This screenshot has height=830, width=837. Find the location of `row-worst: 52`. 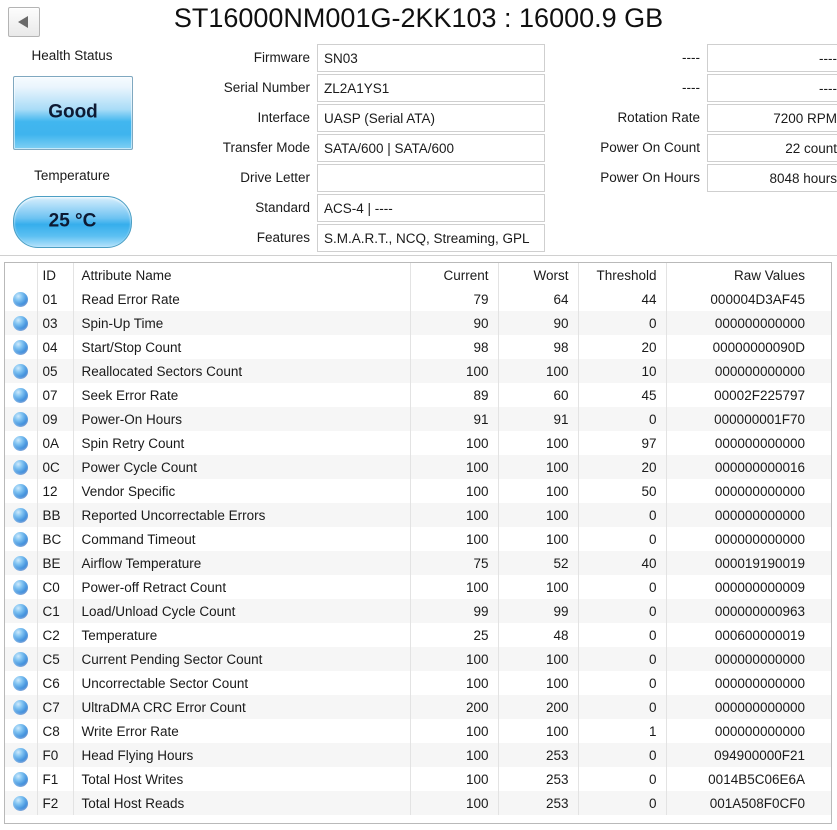

row-worst: 52 is located at coordinates (537, 563).